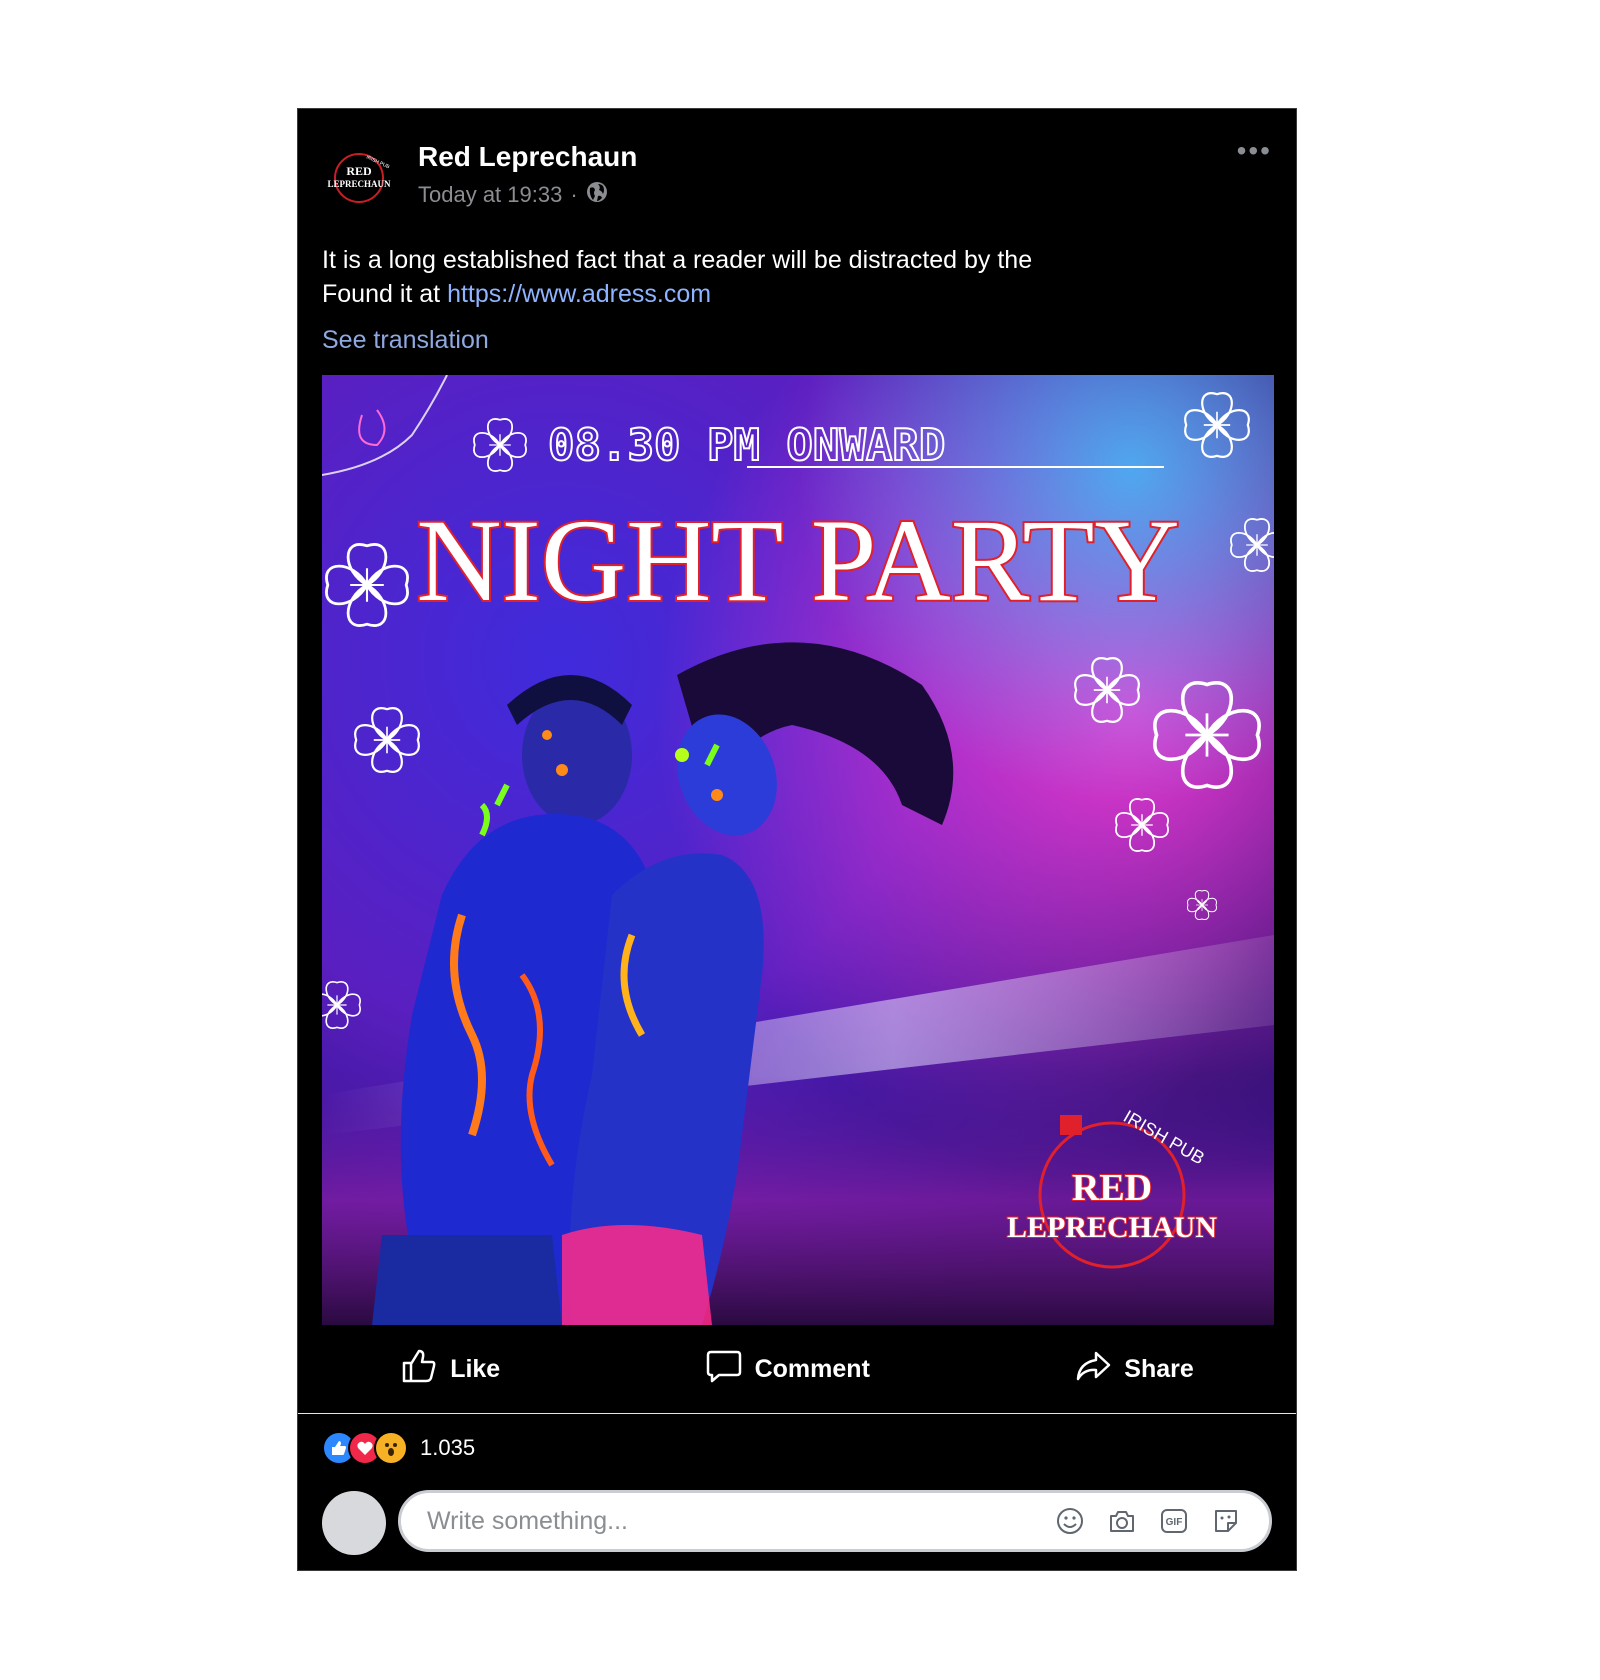 The width and height of the screenshot is (1600, 1680). Describe the element at coordinates (740, 1521) in the screenshot. I see `comment-input` at that location.